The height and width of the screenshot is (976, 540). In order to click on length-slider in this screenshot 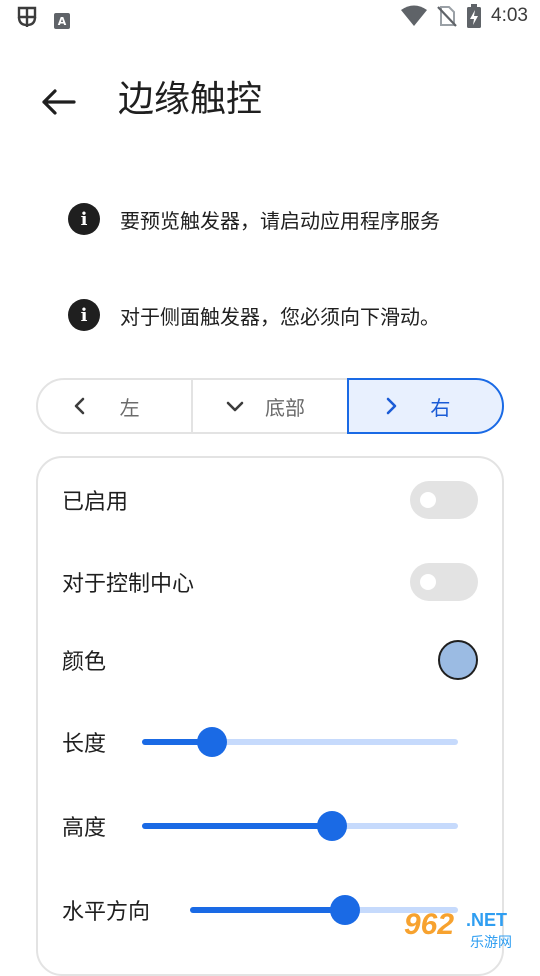, I will do `click(300, 742)`.